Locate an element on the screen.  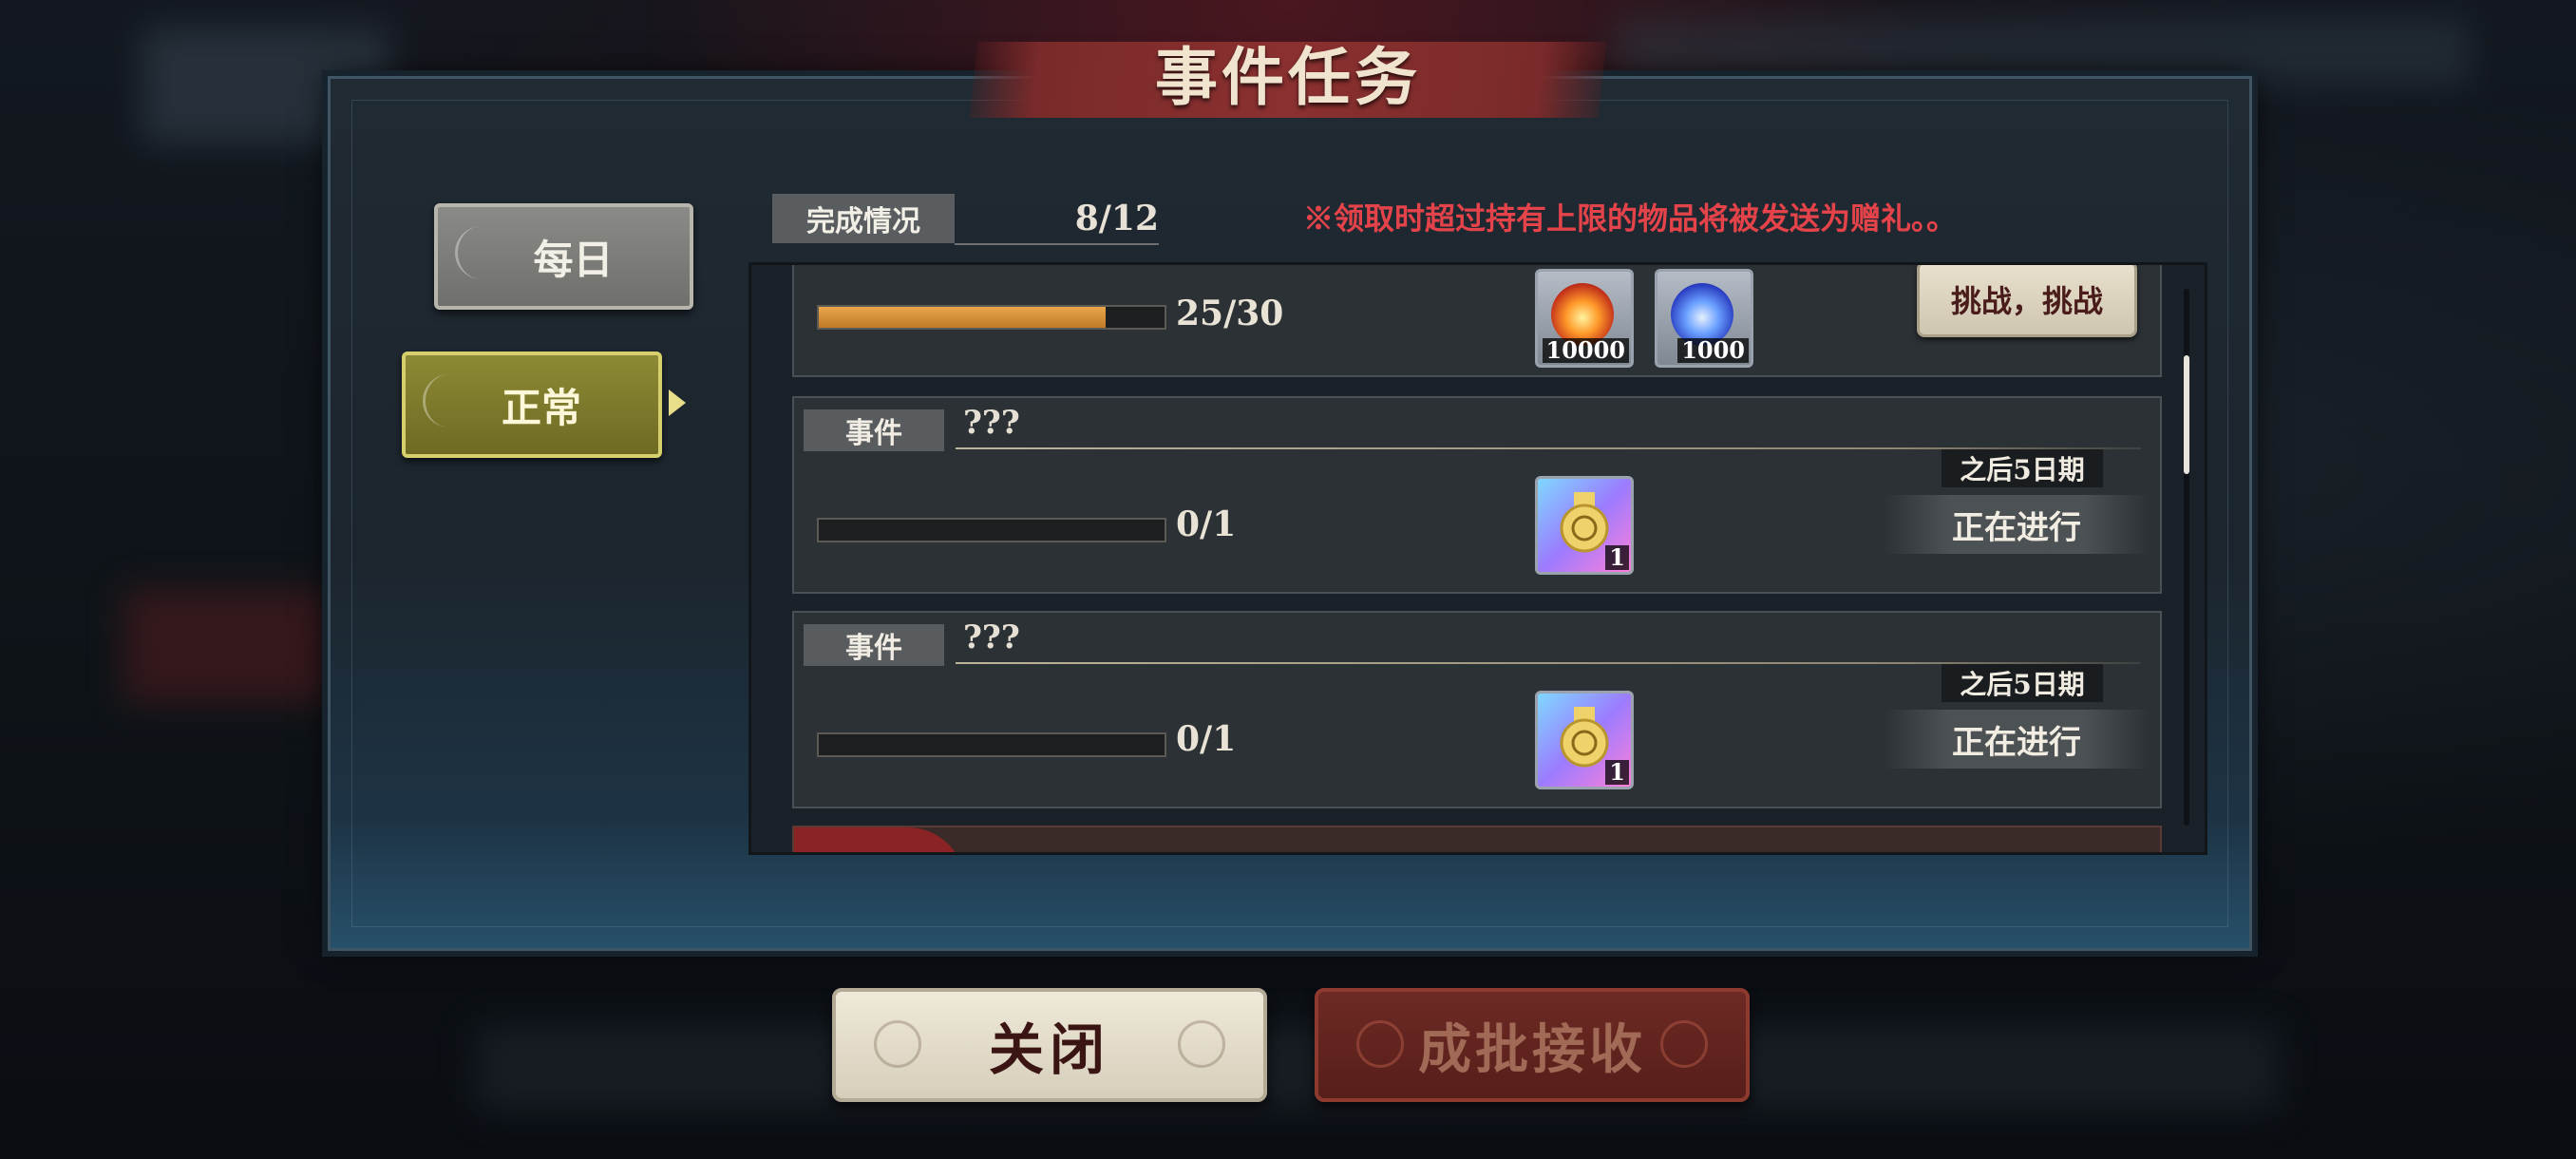
batch-receive-label: 成批接收 is located at coordinates (1532, 1049).